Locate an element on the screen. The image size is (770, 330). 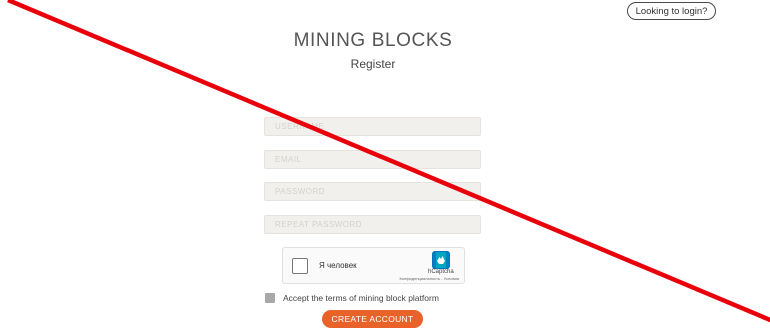
captcha-checkbox is located at coordinates (300, 266).